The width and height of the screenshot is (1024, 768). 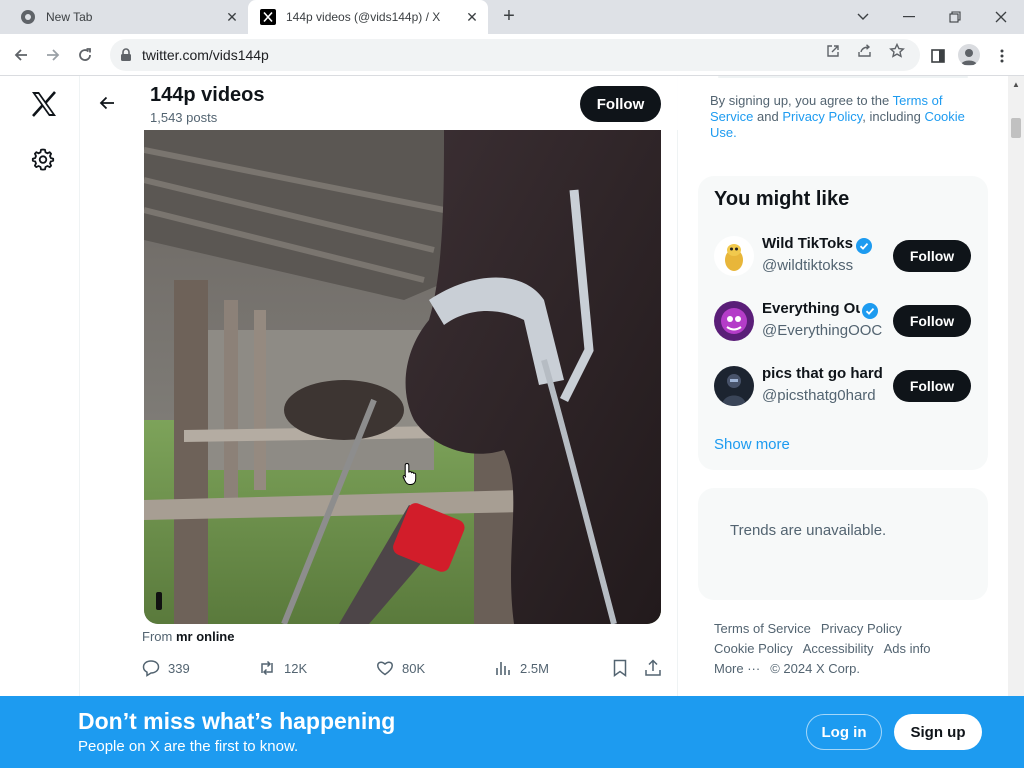 I want to click on reply-icon, so click(x=151, y=668).